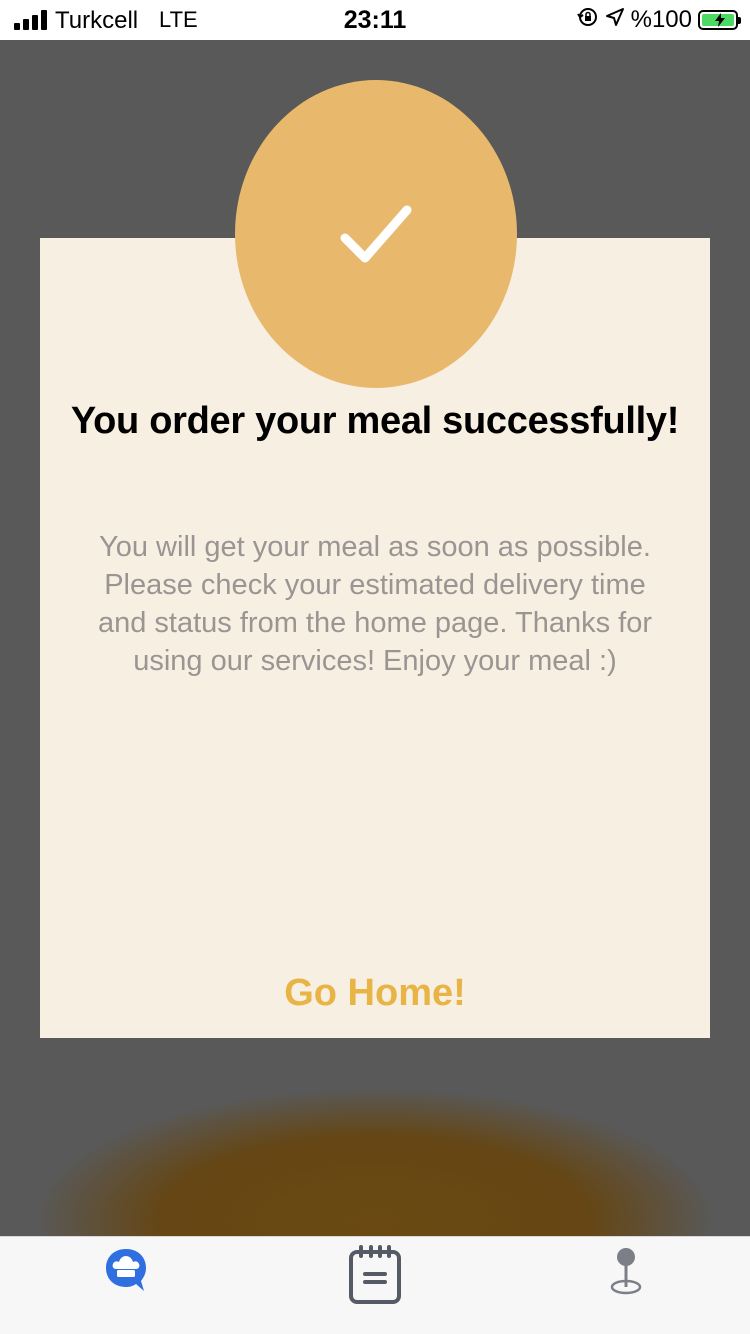 The height and width of the screenshot is (1334, 750). Describe the element at coordinates (626, 1271) in the screenshot. I see `map-pin-icon` at that location.